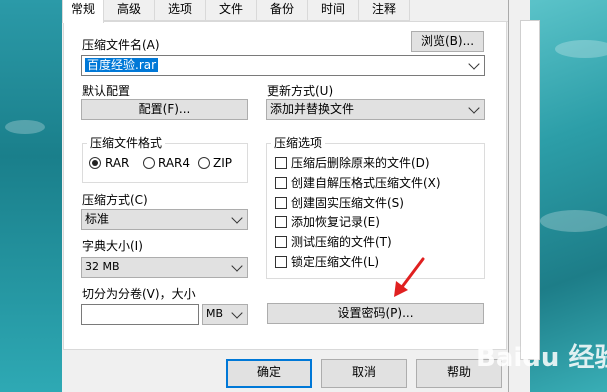 This screenshot has width=607, height=392. What do you see at coordinates (364, 373) in the screenshot?
I see `cancel-button: 取消` at bounding box center [364, 373].